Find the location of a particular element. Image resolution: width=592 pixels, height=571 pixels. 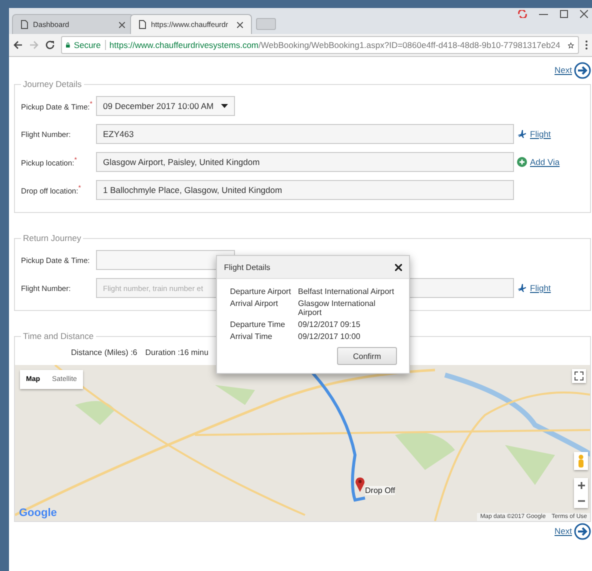

detail-label: Departure Time is located at coordinates (258, 324).